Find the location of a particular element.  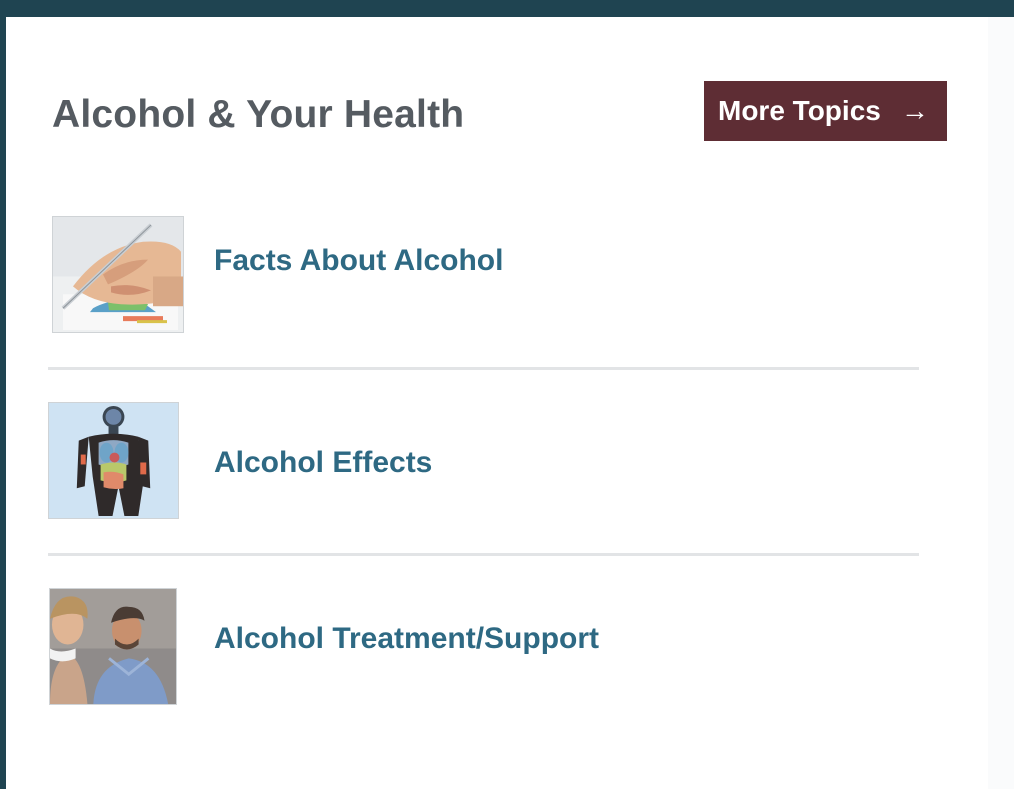

topic-item-facts-about-alcohol: Facts About Alcohol is located at coordinates (483, 274).